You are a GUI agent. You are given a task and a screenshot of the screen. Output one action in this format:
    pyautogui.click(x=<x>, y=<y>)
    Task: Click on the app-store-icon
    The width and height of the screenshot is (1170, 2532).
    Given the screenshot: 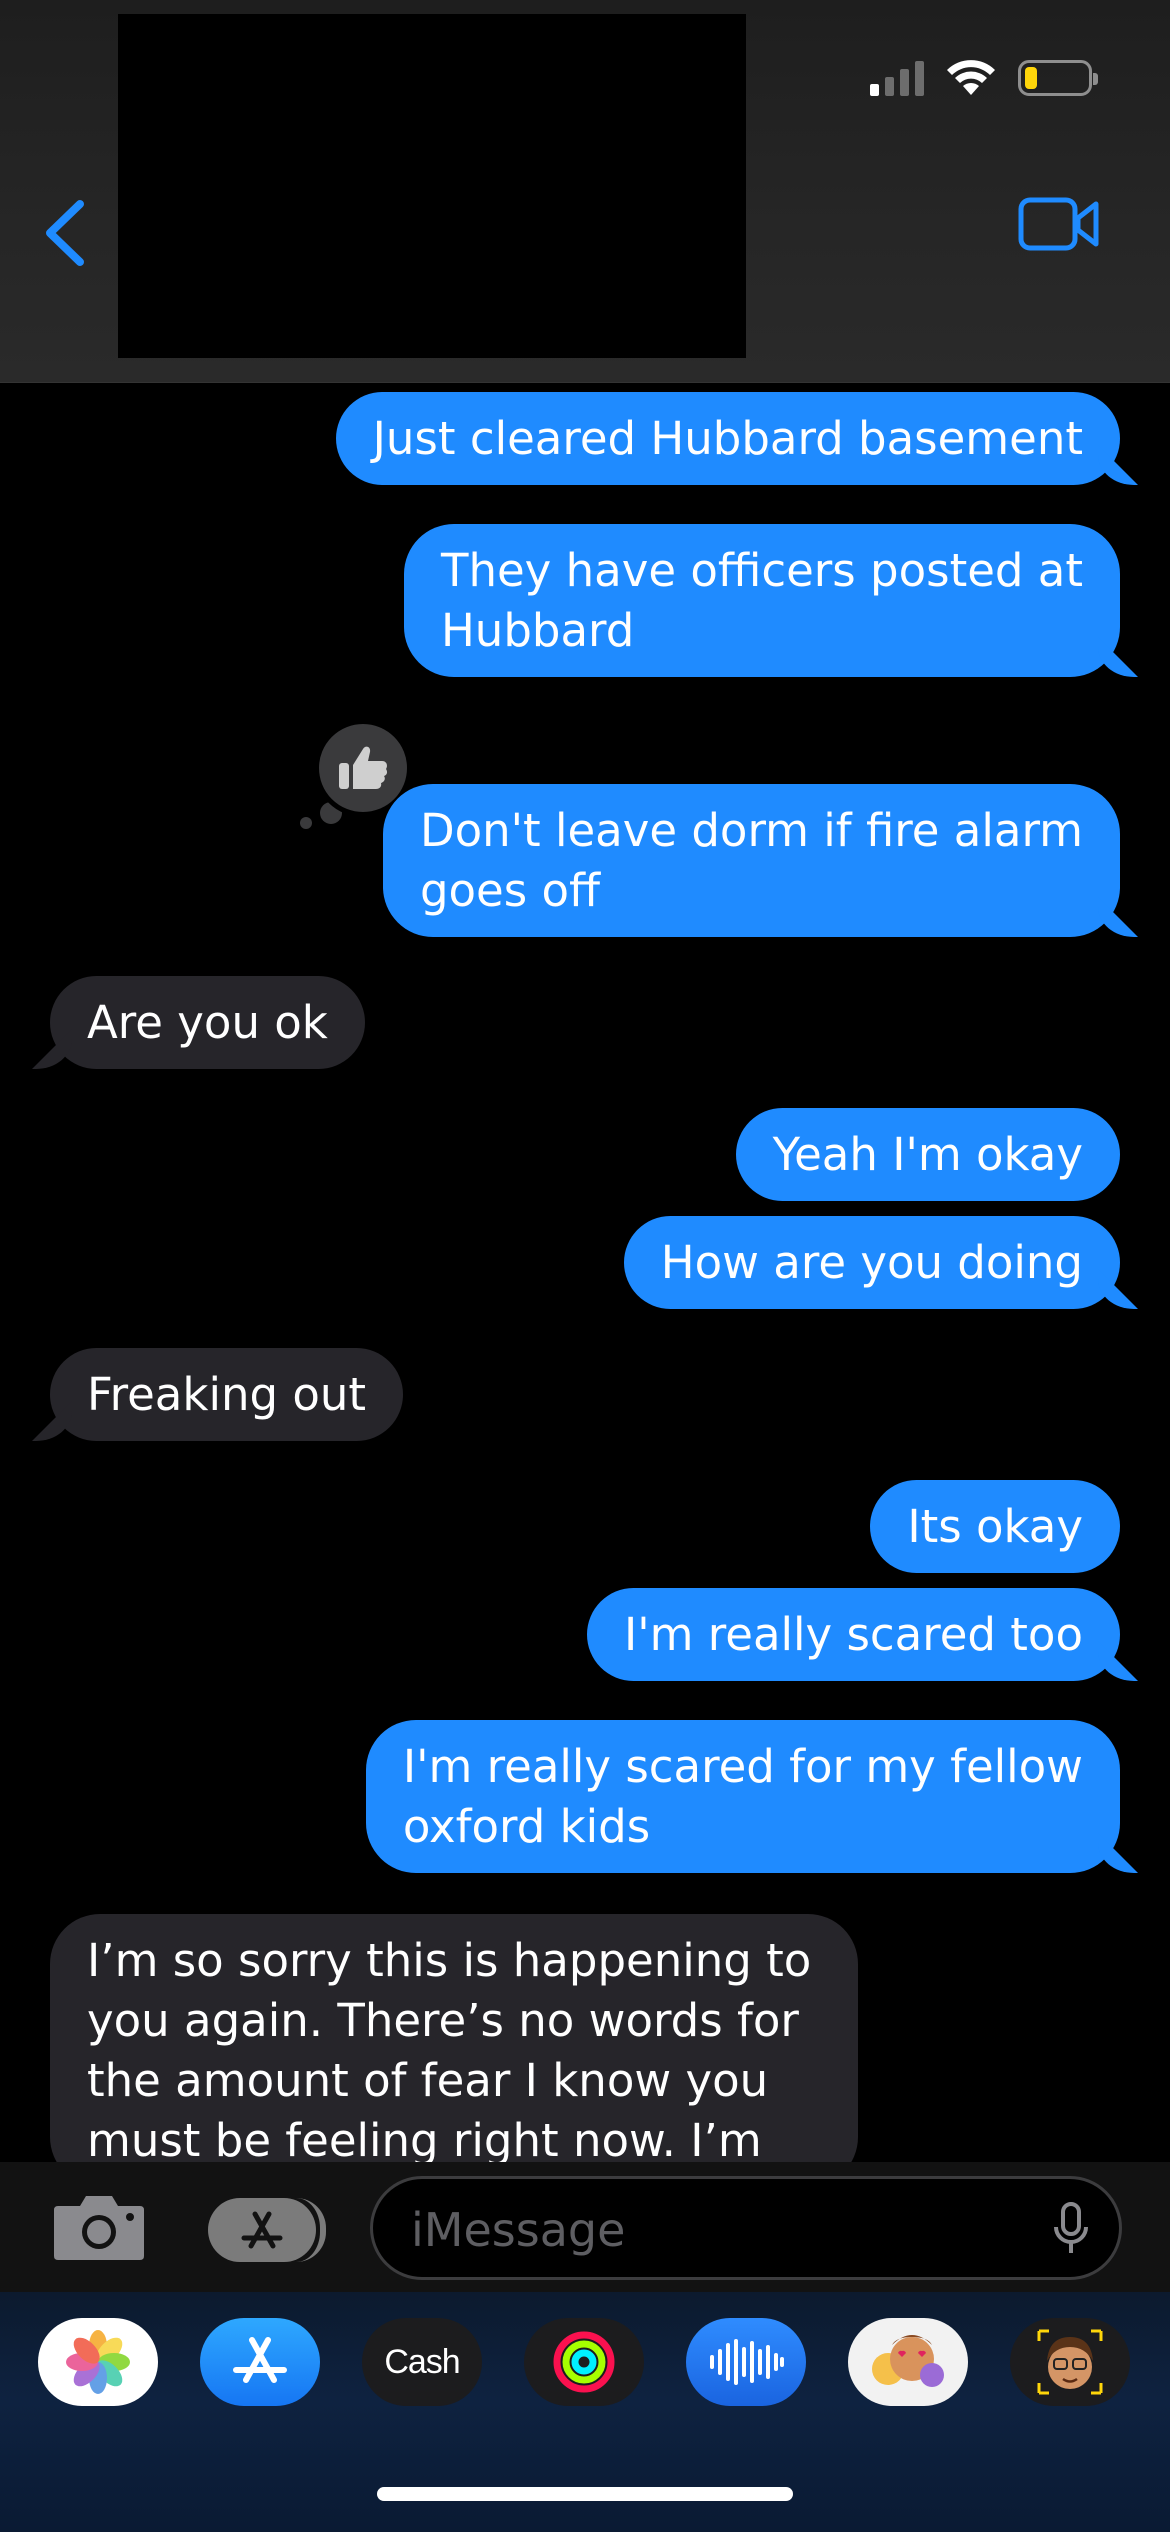 What is the action you would take?
    pyautogui.click(x=267, y=2230)
    